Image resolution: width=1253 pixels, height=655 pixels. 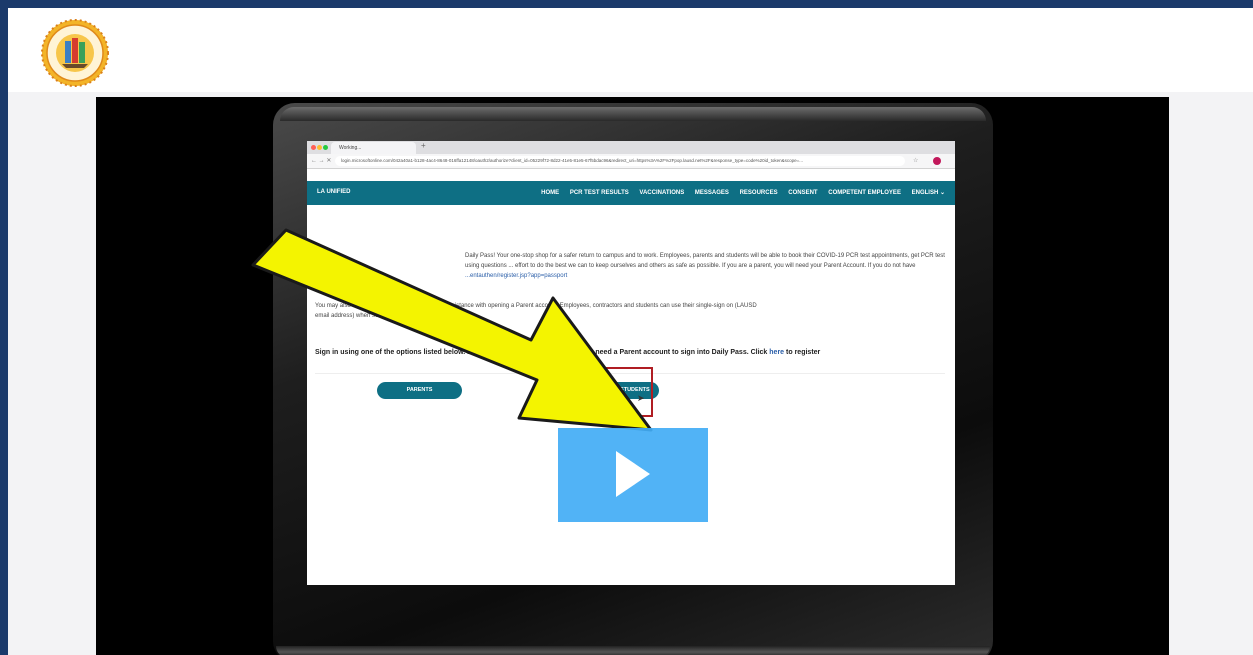 What do you see at coordinates (313, 147) in the screenshot?
I see `close-dot-icon` at bounding box center [313, 147].